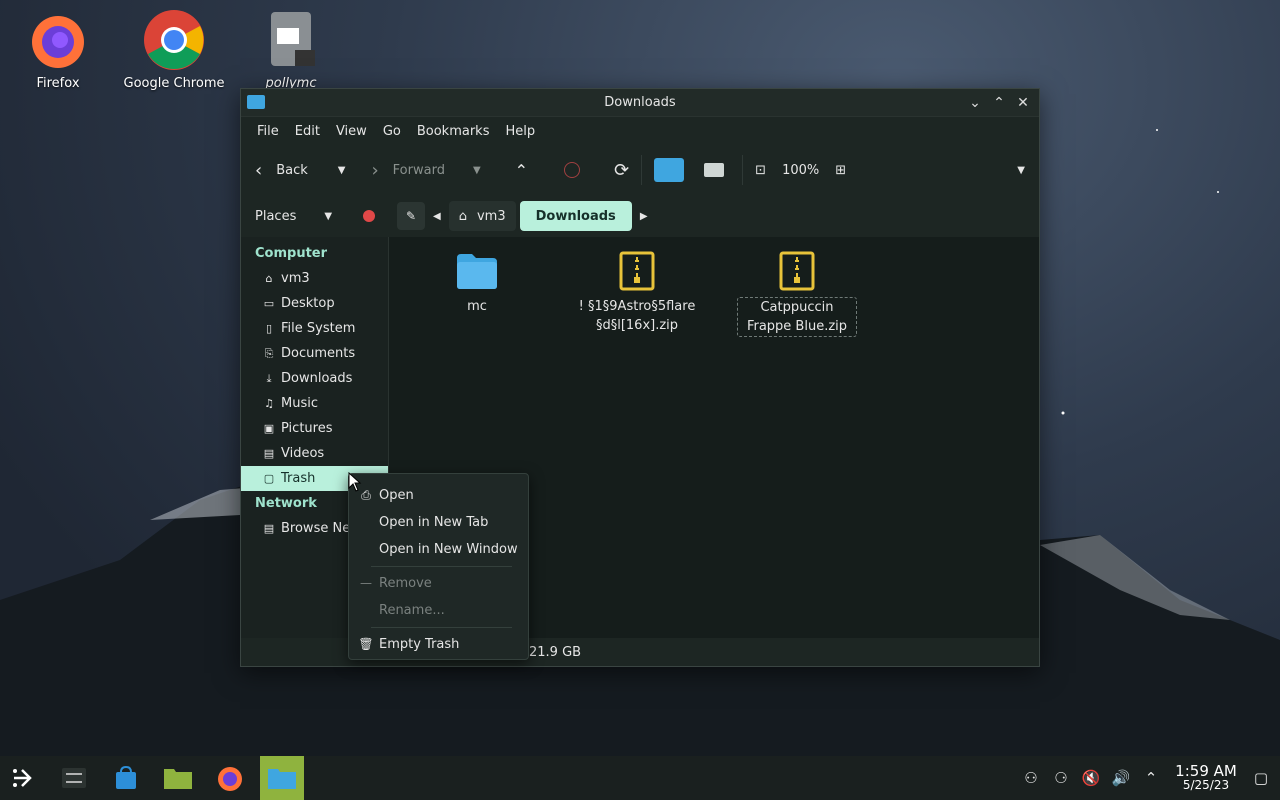 This screenshot has height=800, width=1280. Describe the element at coordinates (438, 644) in the screenshot. I see `context-menu-empty-trash: 🗑 Empty Trash` at that location.